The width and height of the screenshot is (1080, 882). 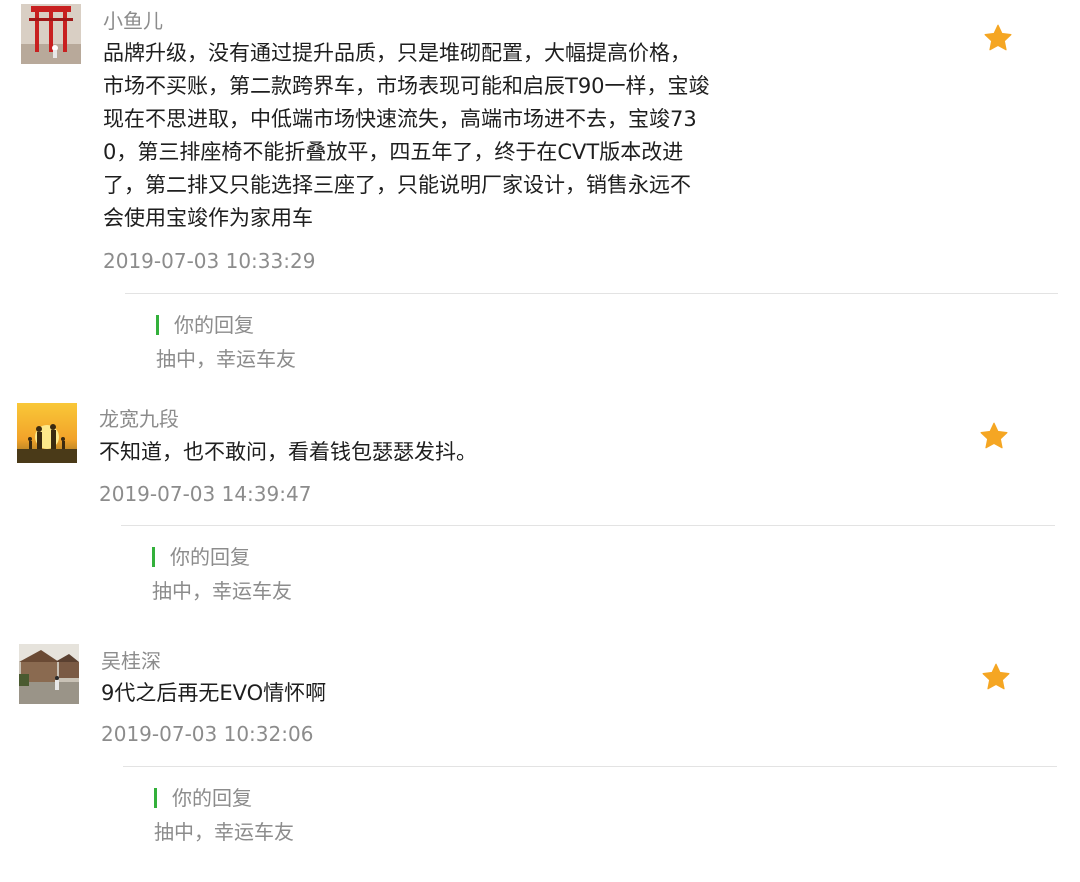 What do you see at coordinates (288, 452) in the screenshot?
I see `comment-line: 不知道，也不敢问，看着钱包瑟瑟发抖。` at bounding box center [288, 452].